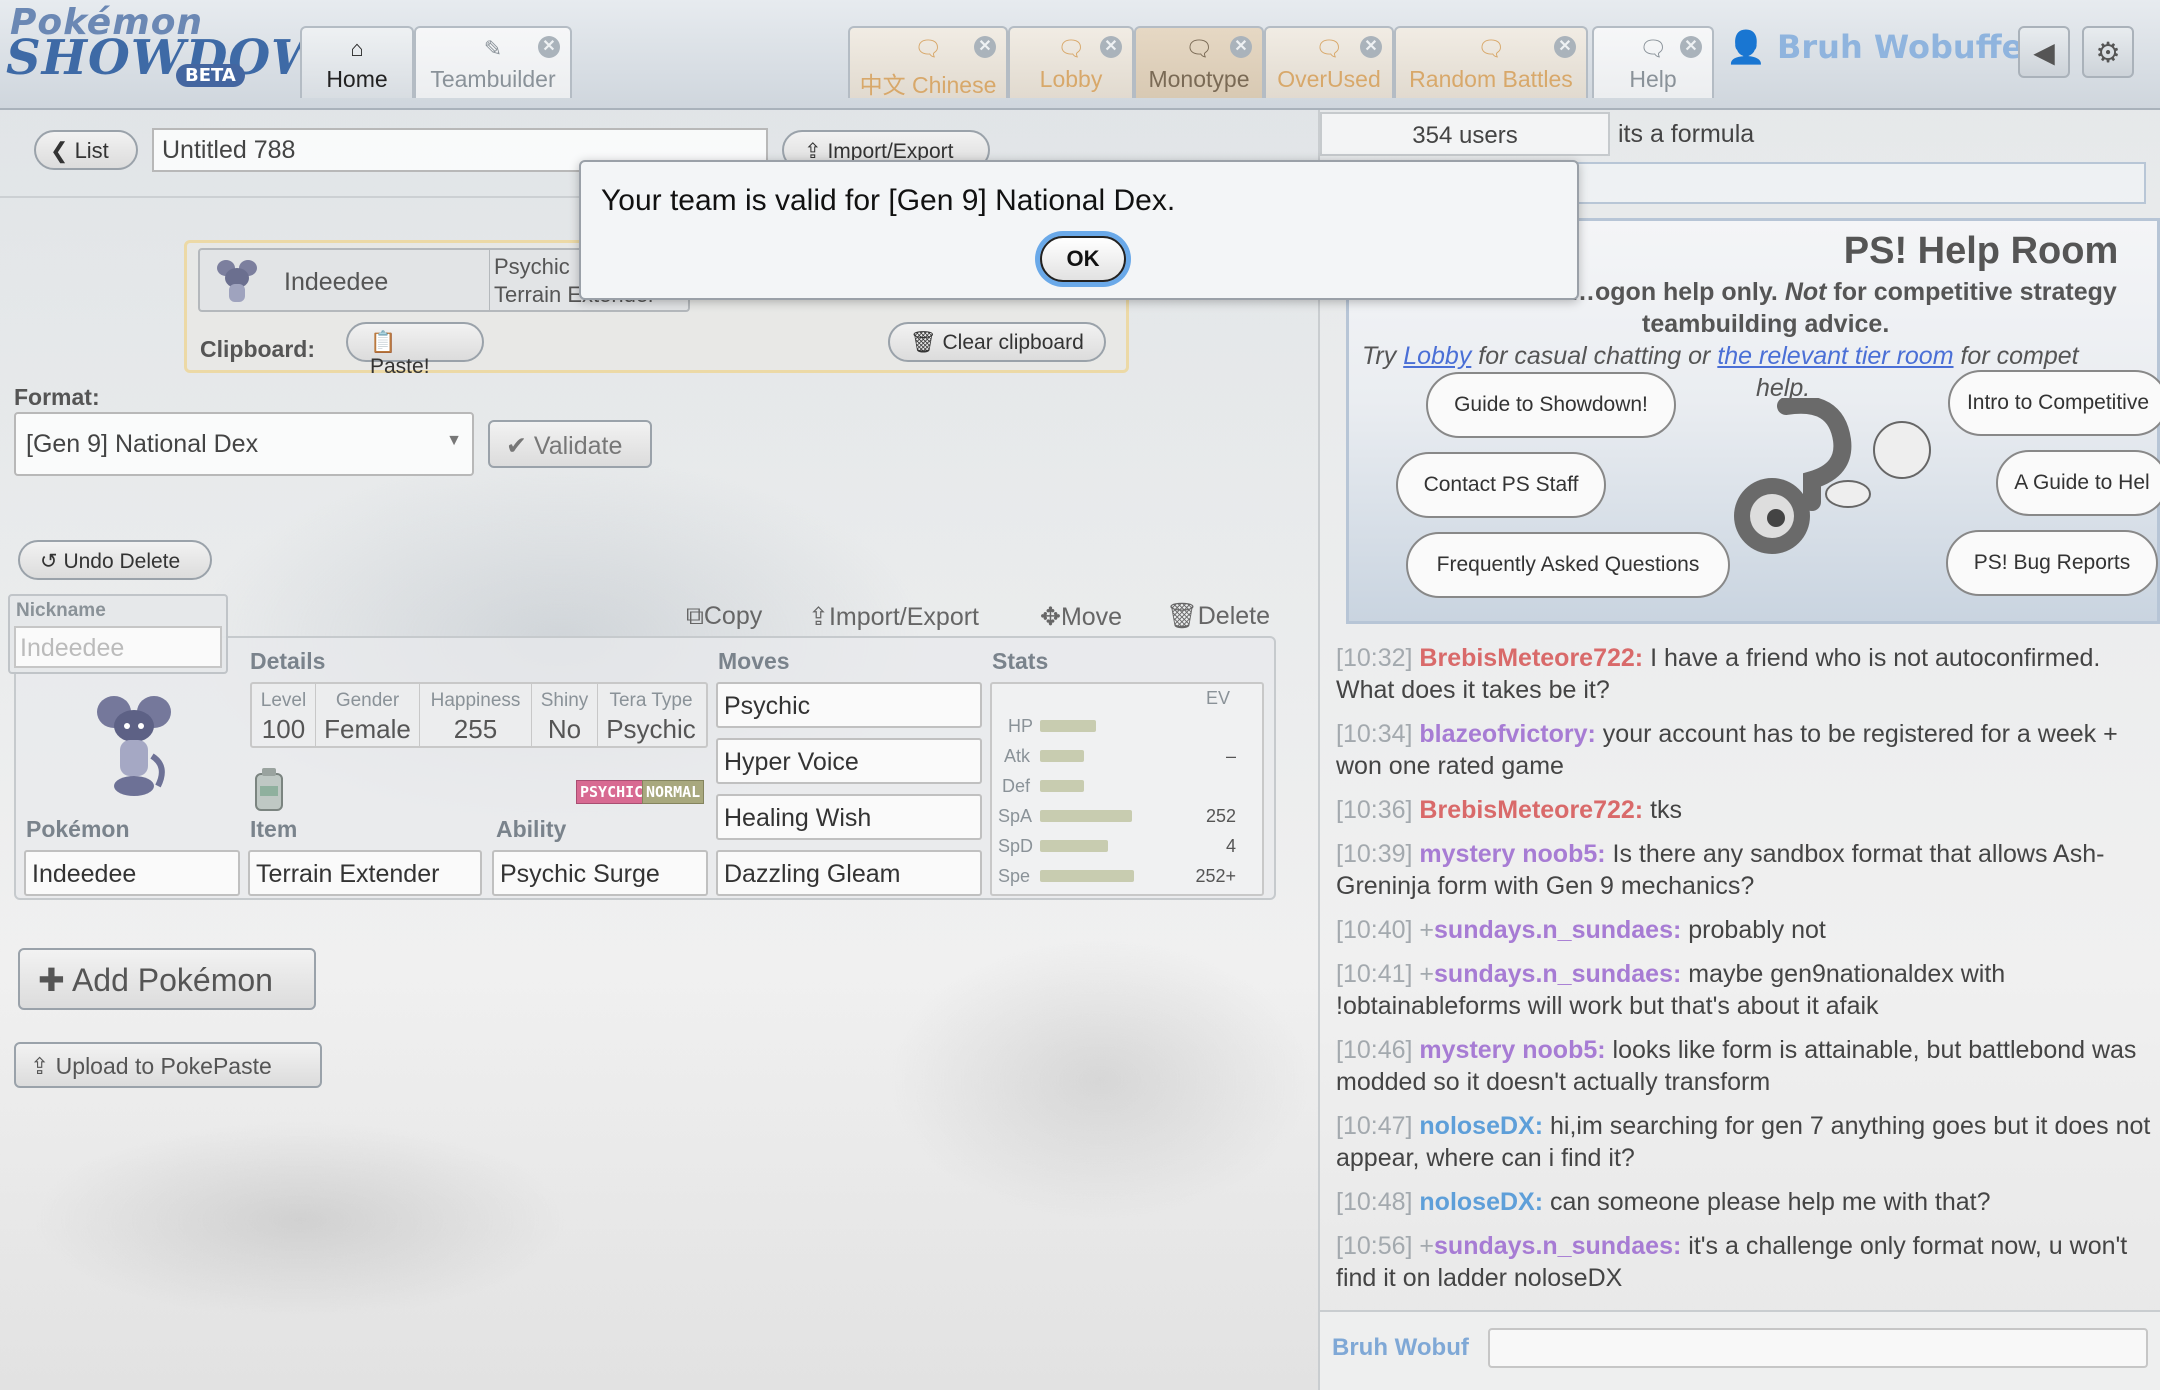 The height and width of the screenshot is (1390, 2160). I want to click on delete-set-button: 🗑Delete, so click(1218, 616).